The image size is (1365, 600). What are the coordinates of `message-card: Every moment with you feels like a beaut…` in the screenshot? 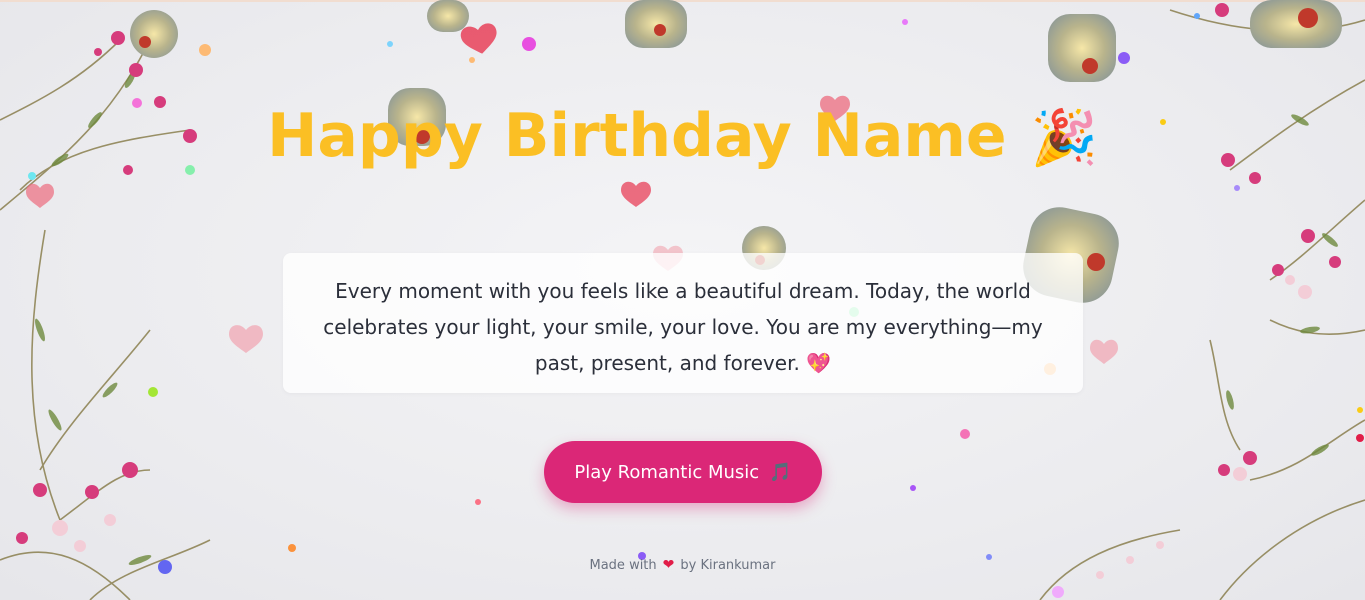 It's located at (683, 323).